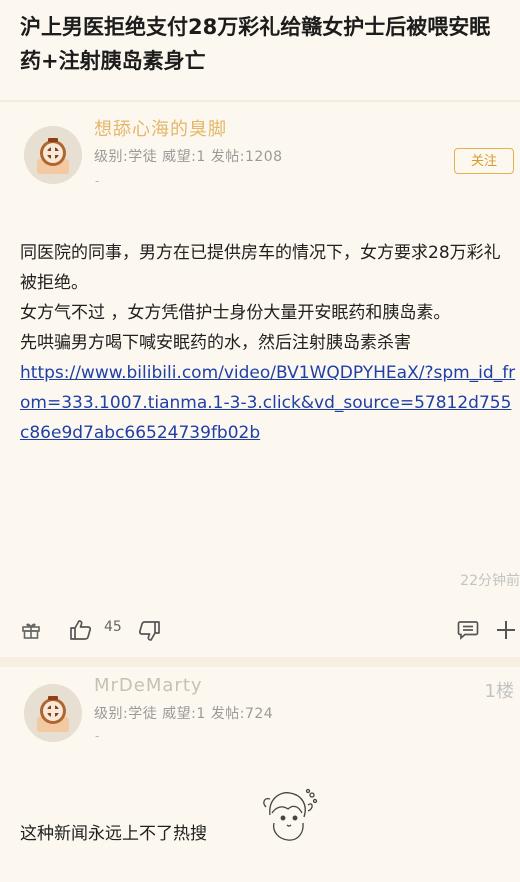 This screenshot has height=882, width=520. I want to click on follow-button: 关注, so click(484, 161).